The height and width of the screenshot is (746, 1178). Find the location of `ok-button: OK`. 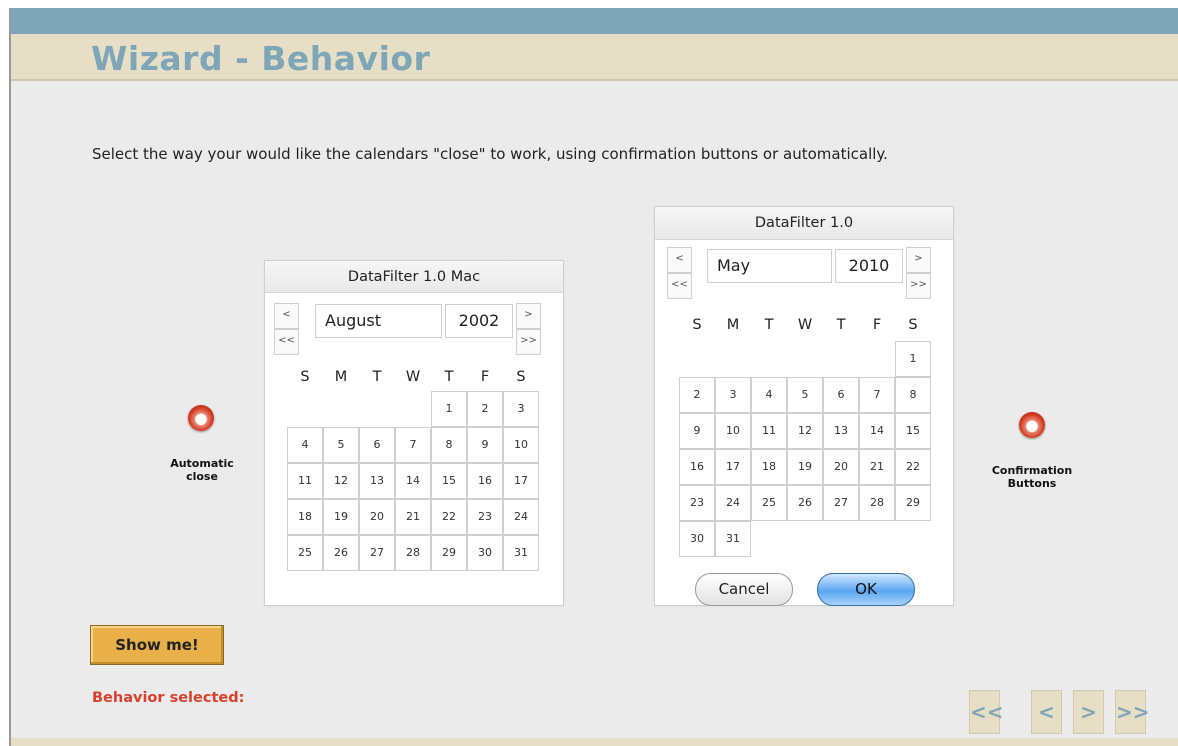

ok-button: OK is located at coordinates (866, 589).